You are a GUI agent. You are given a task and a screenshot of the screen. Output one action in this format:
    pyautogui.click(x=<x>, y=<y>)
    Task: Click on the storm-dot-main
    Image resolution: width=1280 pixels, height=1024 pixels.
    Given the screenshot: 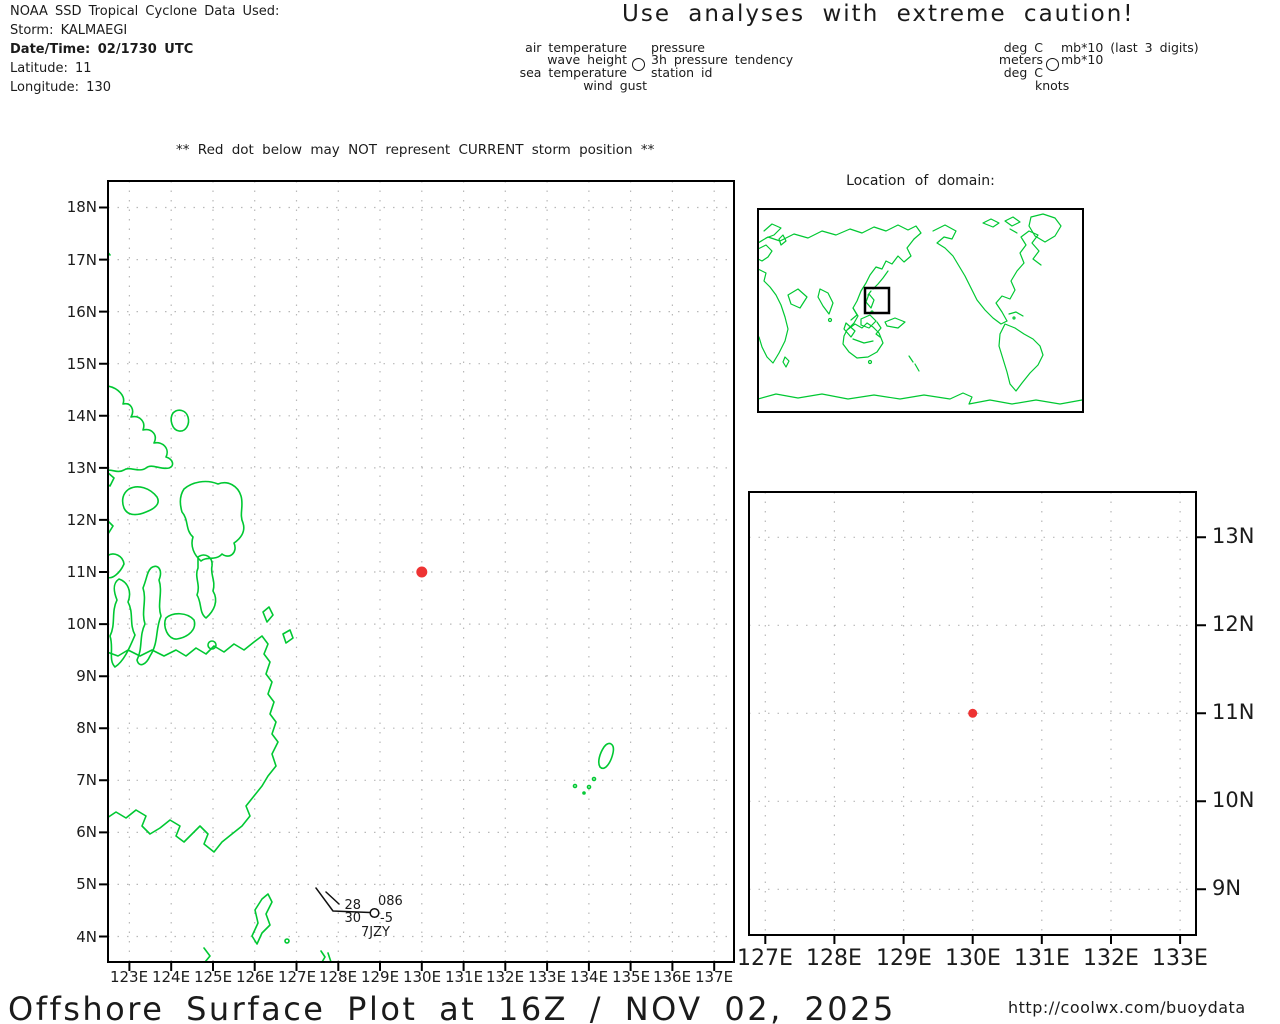 What is the action you would take?
    pyautogui.click(x=422, y=572)
    